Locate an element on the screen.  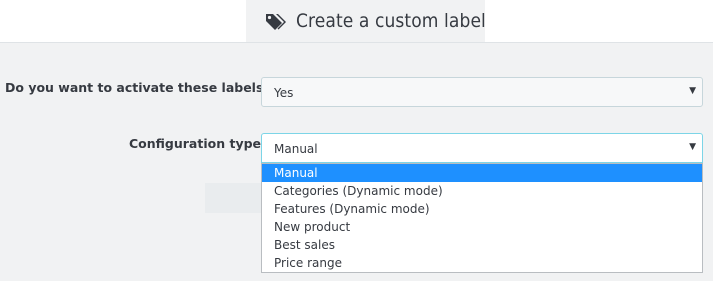
activate-labels-label: Do you want to activate these labels ? is located at coordinates (140, 87).